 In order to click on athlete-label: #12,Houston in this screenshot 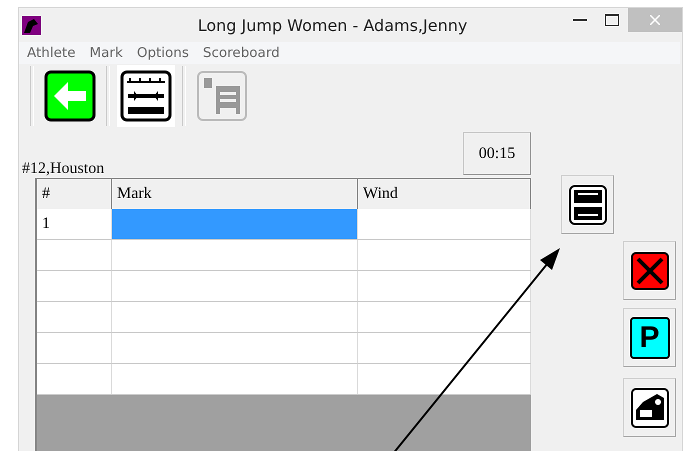, I will do `click(63, 169)`.